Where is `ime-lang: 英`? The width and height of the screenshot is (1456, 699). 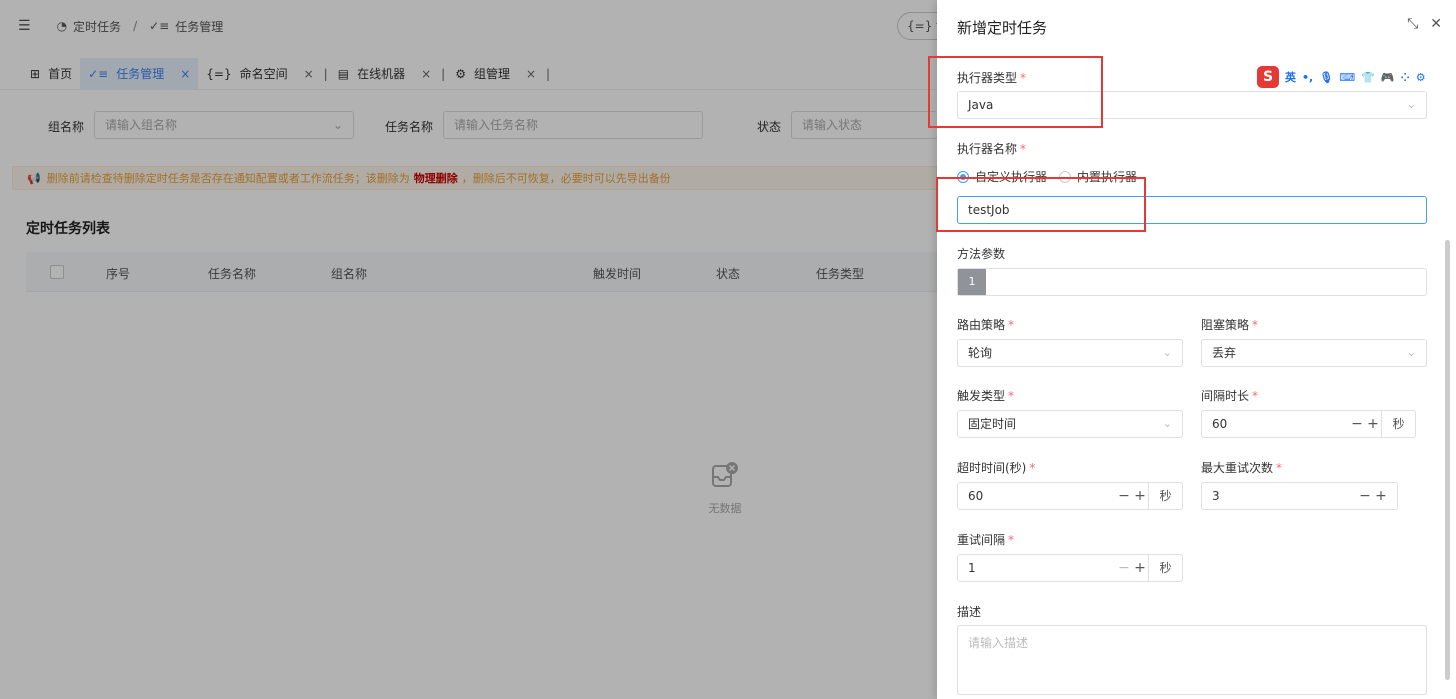
ime-lang: 英 is located at coordinates (1290, 77).